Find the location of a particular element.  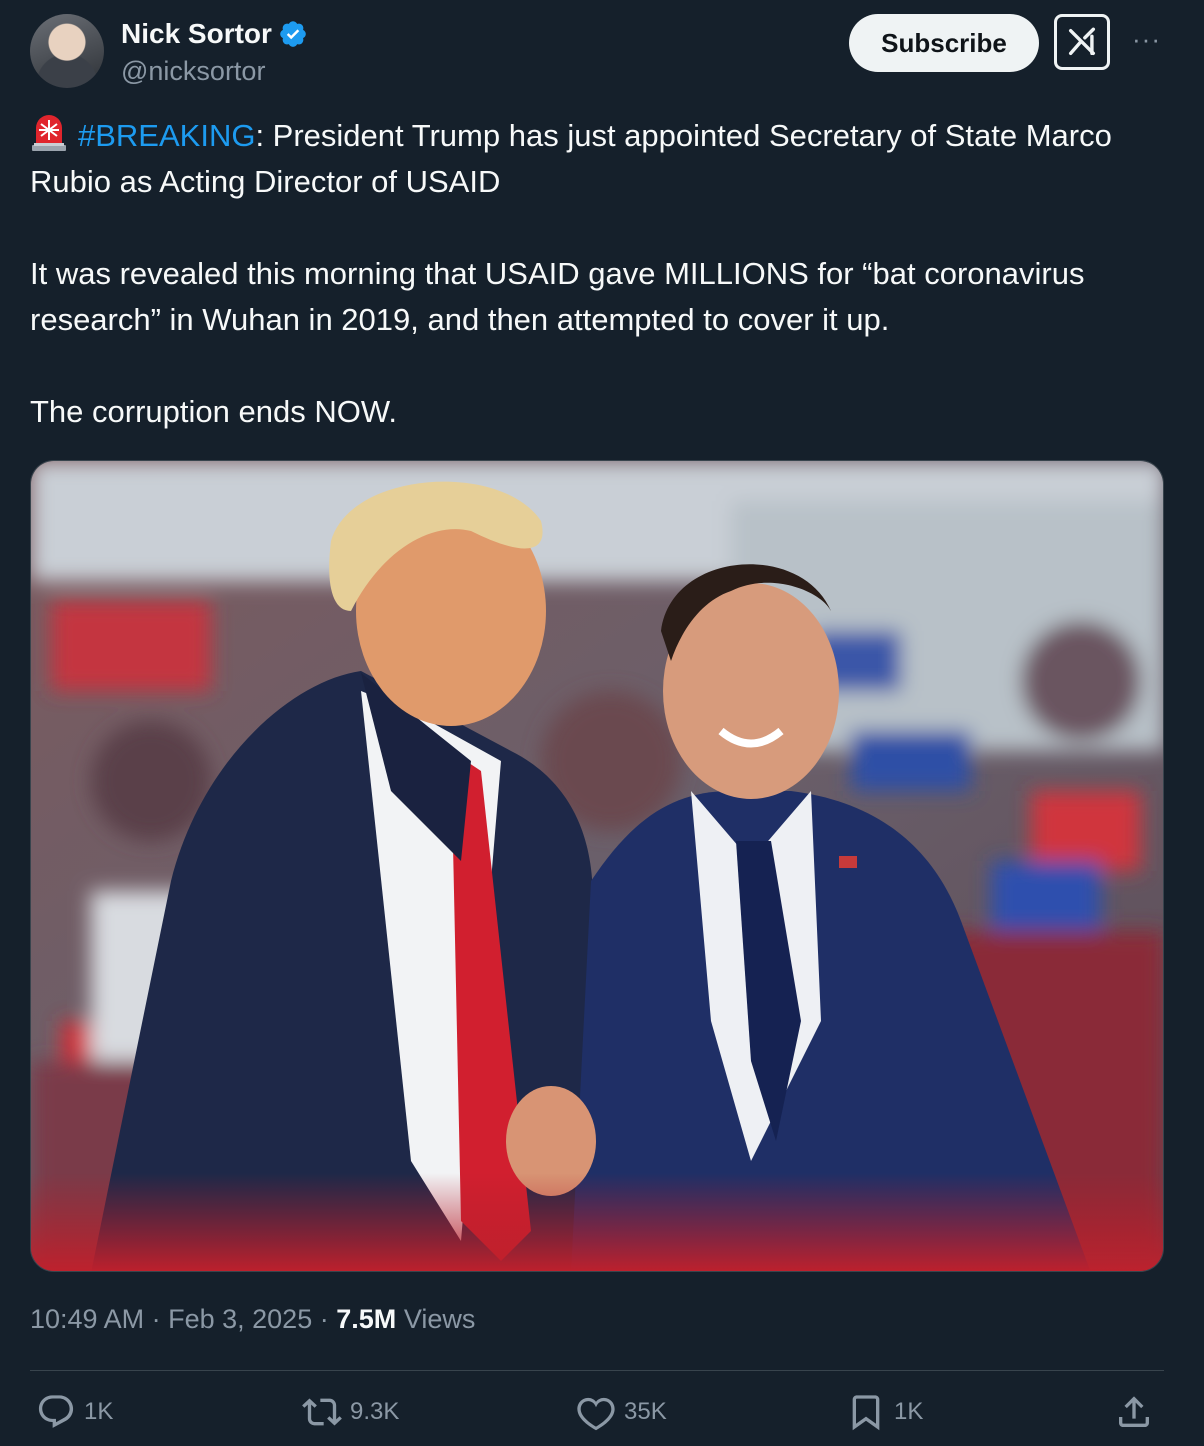

repost-button: 9.3K is located at coordinates (350, 1412).